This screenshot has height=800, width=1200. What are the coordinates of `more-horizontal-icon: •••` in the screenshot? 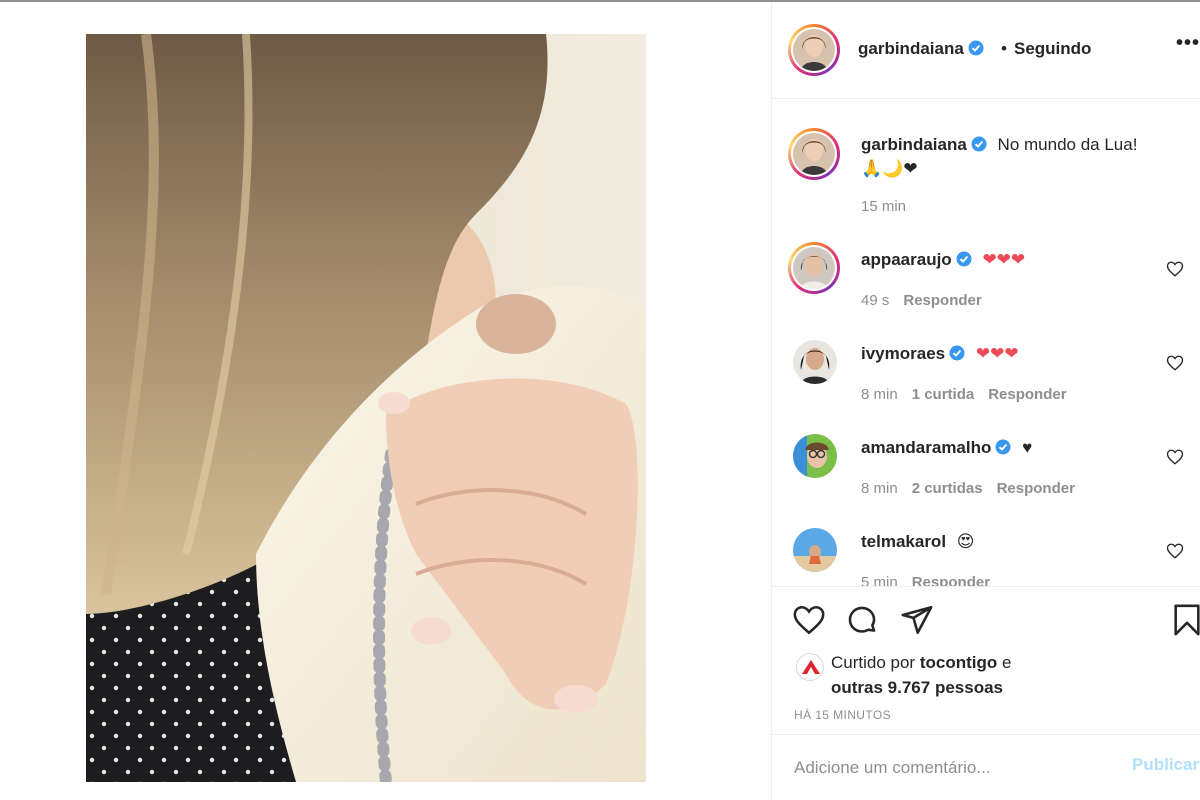 It's located at (1188, 43).